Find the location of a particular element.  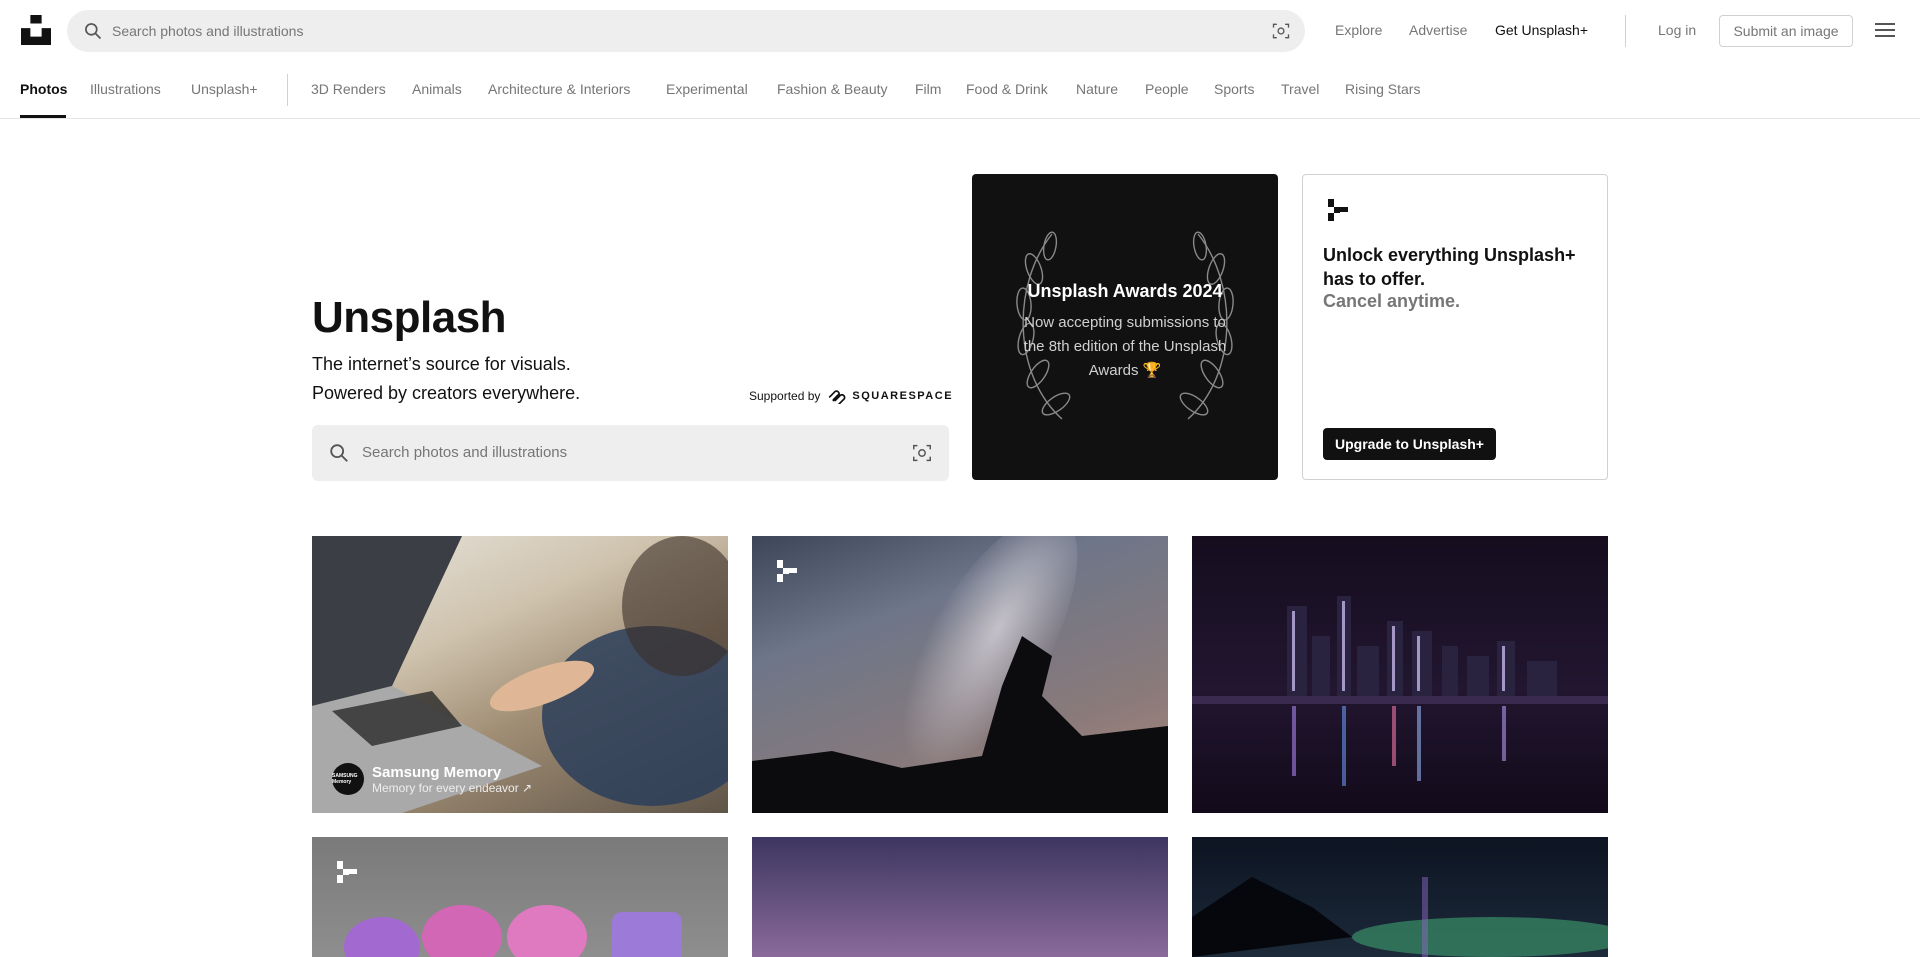

tab-animals: Animals is located at coordinates (437, 89).